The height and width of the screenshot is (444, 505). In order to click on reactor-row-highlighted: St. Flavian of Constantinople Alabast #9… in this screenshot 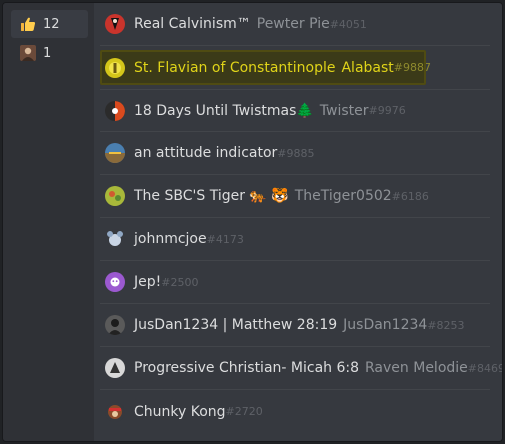, I will do `click(265, 67)`.